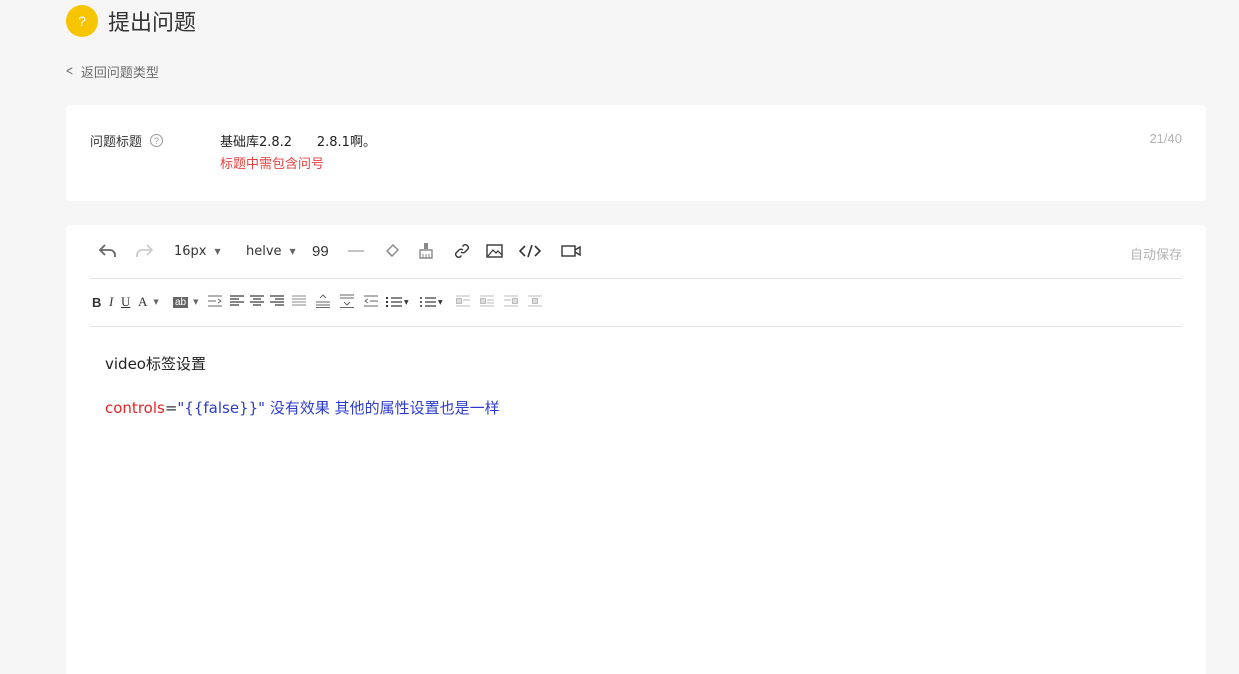 The height and width of the screenshot is (674, 1239). I want to click on outdent-icon, so click(371, 301).